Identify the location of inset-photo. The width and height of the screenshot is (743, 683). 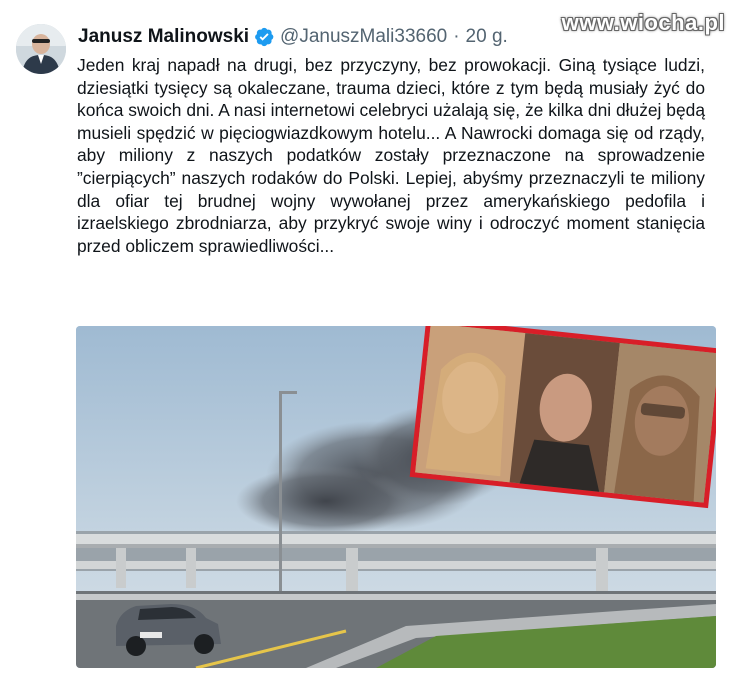
(562, 417).